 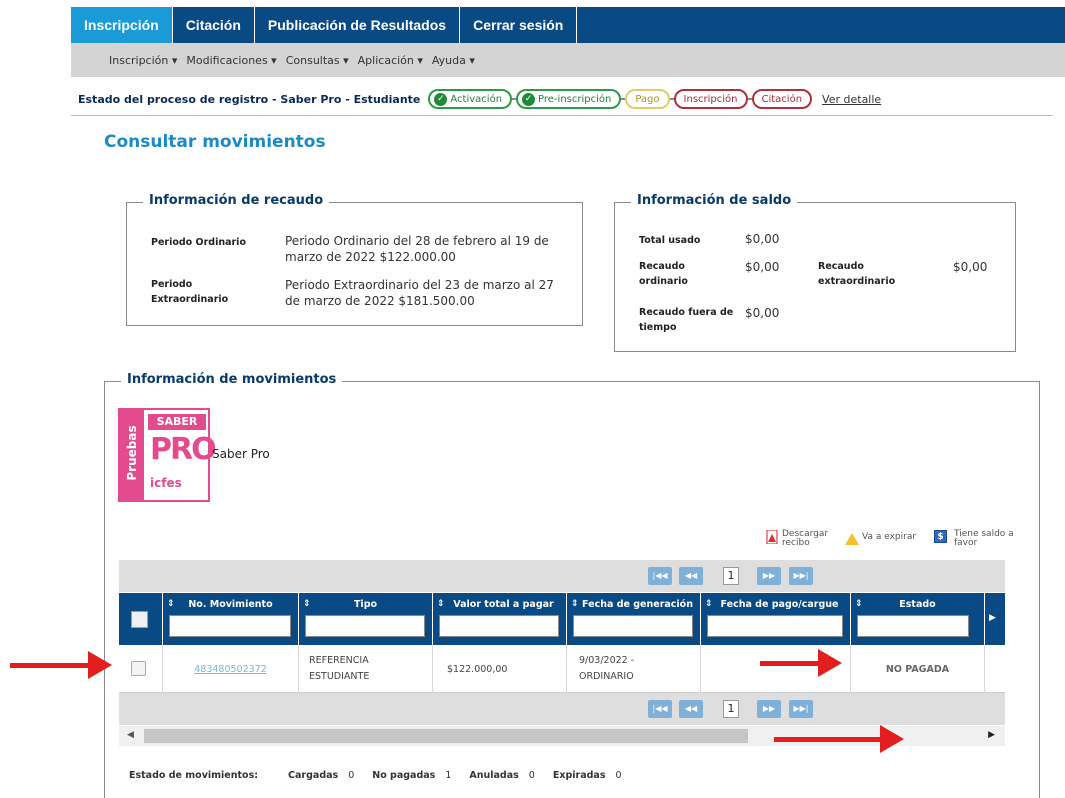 I want to click on pdf-icon, so click(x=772, y=537).